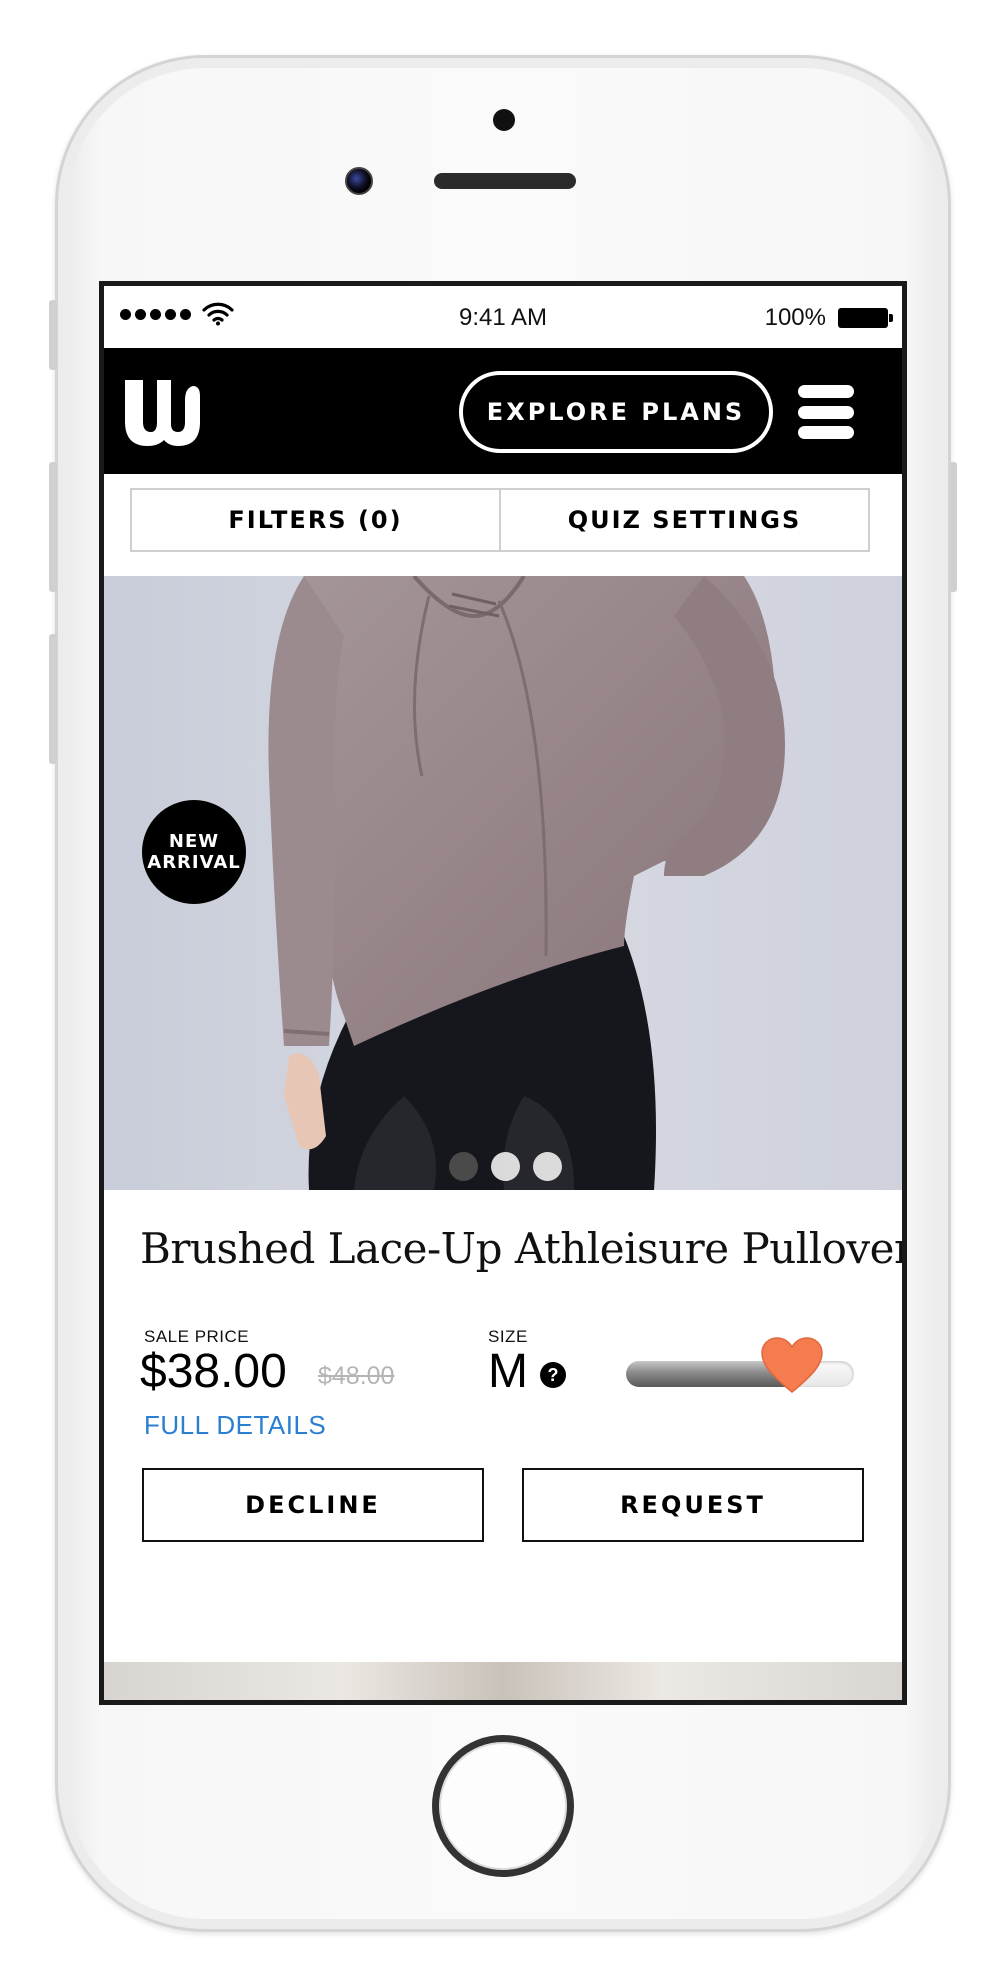  I want to click on full-details-link: FULL DETAILS, so click(235, 1425).